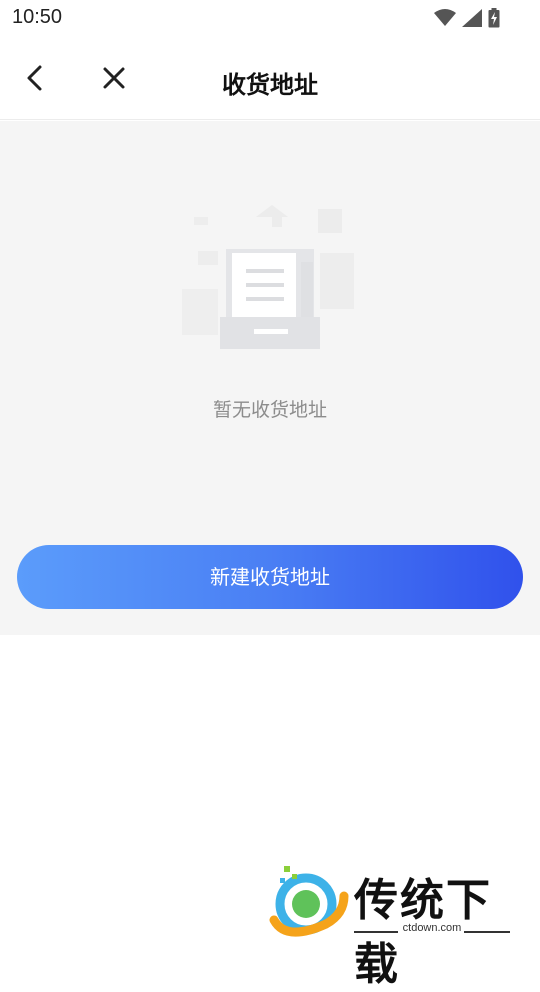 The image size is (540, 992). Describe the element at coordinates (270, 85) in the screenshot. I see `page-title: 收货地址` at that location.